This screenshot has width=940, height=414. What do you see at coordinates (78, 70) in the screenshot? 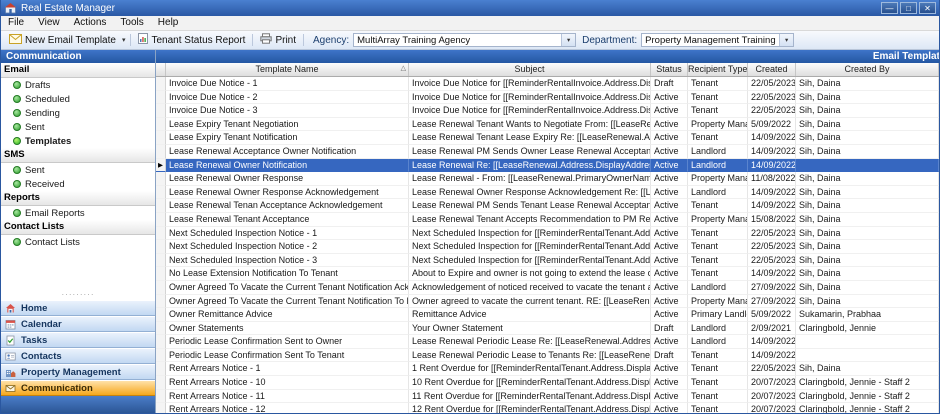
I see `sidebar-section-email: Email` at bounding box center [78, 70].